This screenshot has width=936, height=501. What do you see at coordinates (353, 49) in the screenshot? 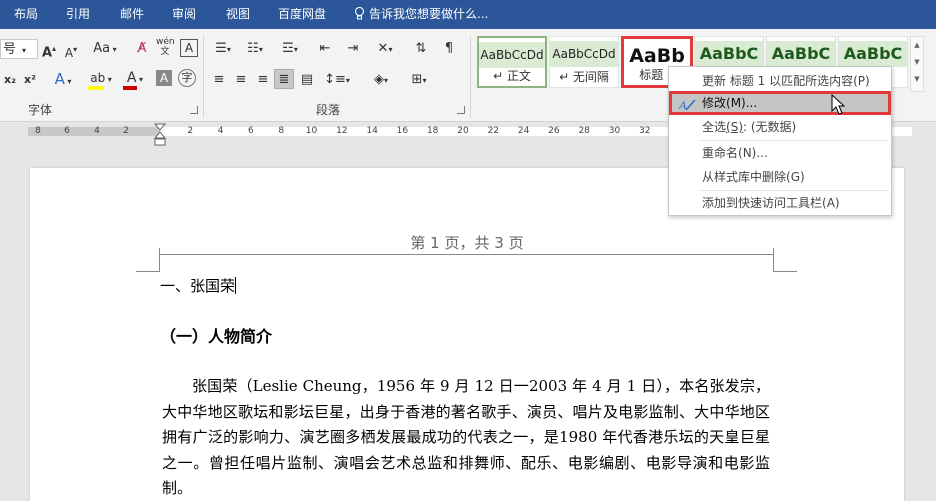
I see `increase-indent-icon: ⇥` at bounding box center [353, 49].